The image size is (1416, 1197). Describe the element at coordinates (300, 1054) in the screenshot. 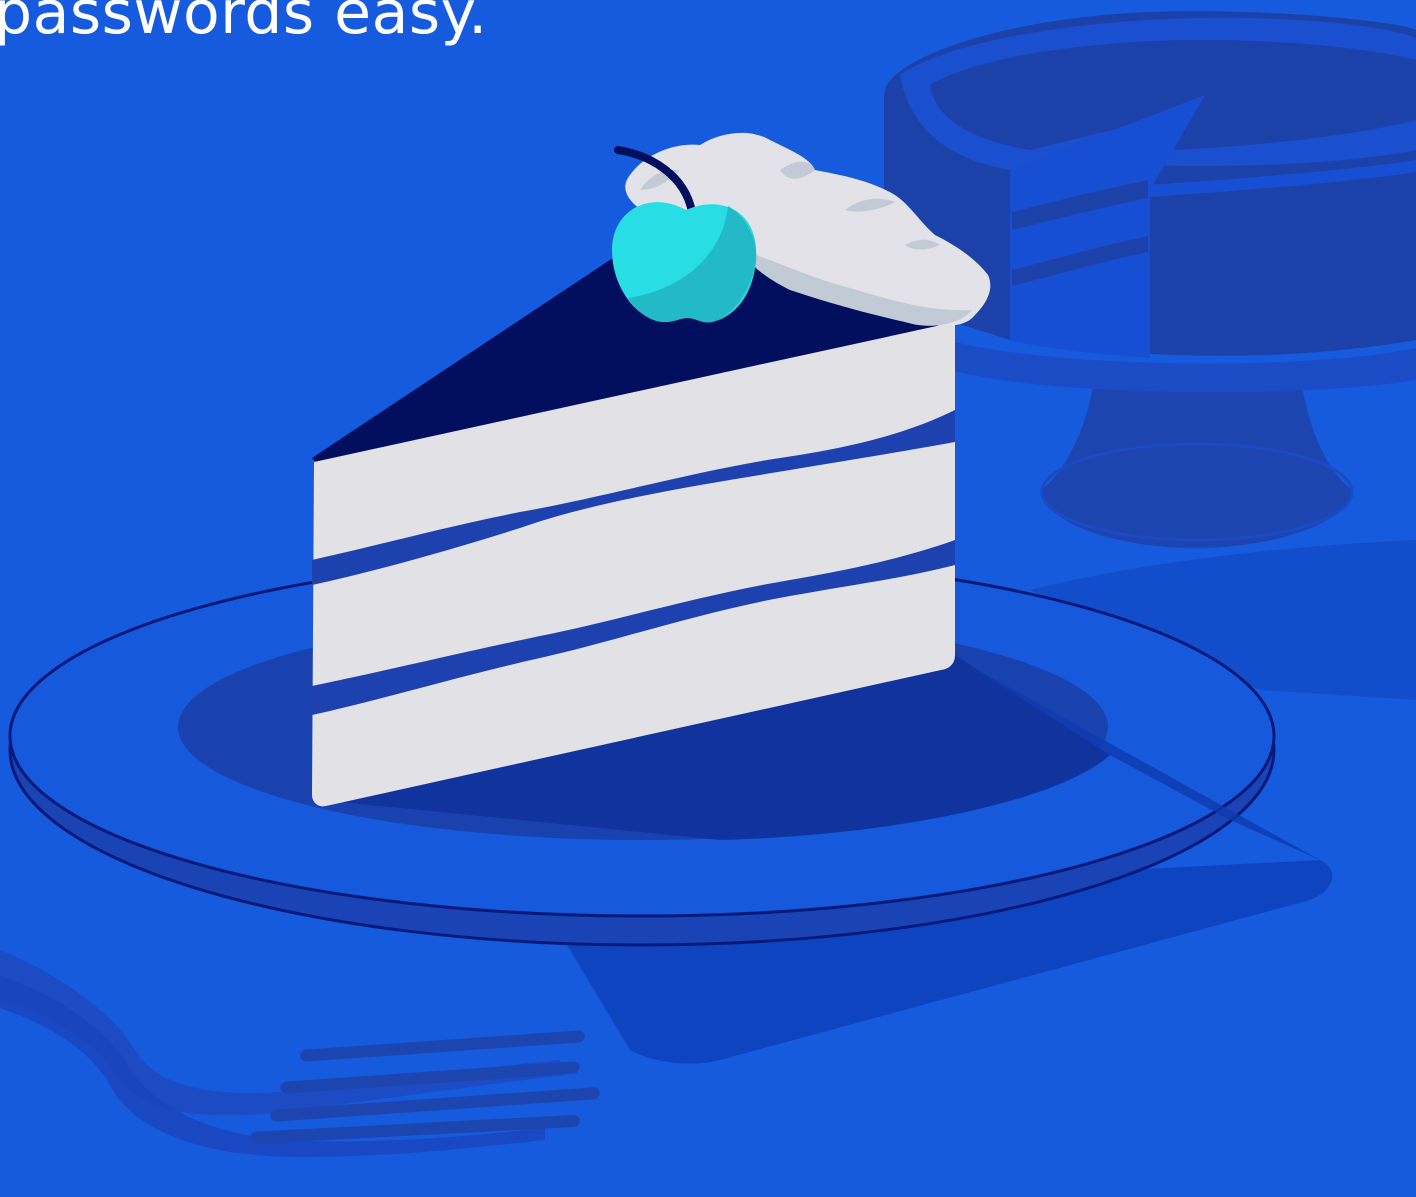

I see `fork-icon` at that location.